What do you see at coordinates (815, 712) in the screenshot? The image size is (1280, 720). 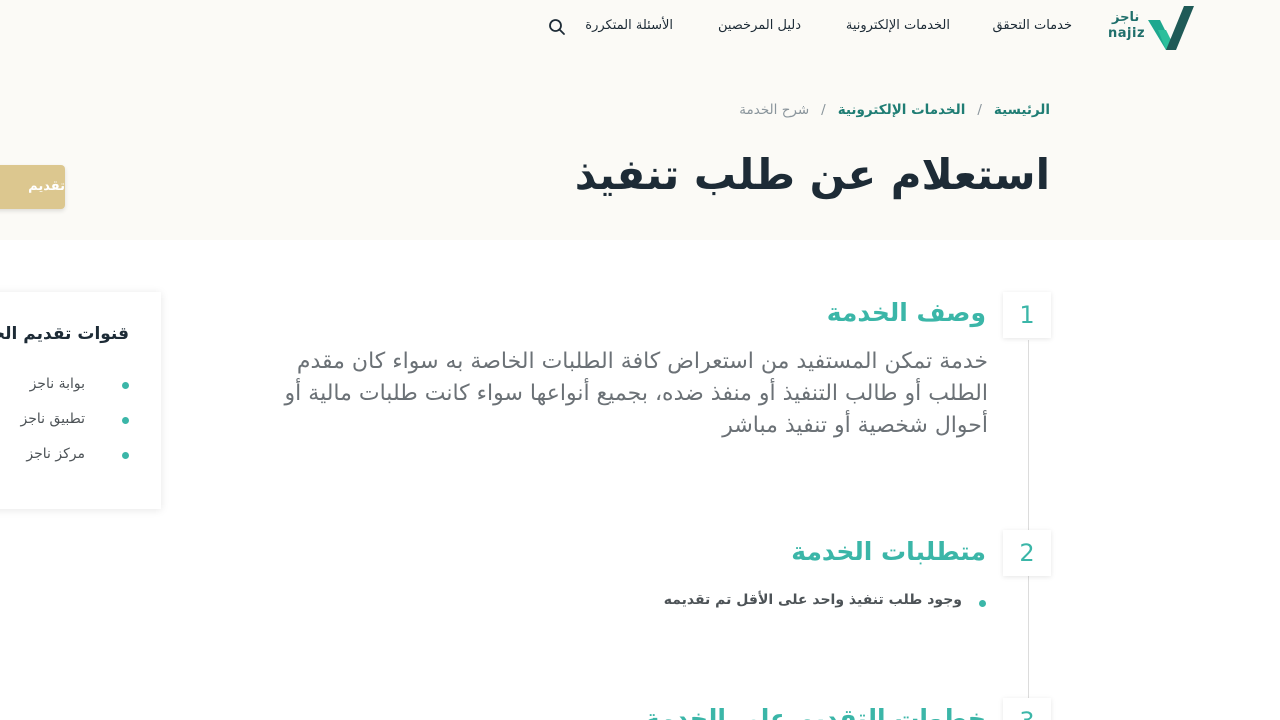 I see `step-title-apply-steps: خطوات التقديم على الخدمة` at bounding box center [815, 712].